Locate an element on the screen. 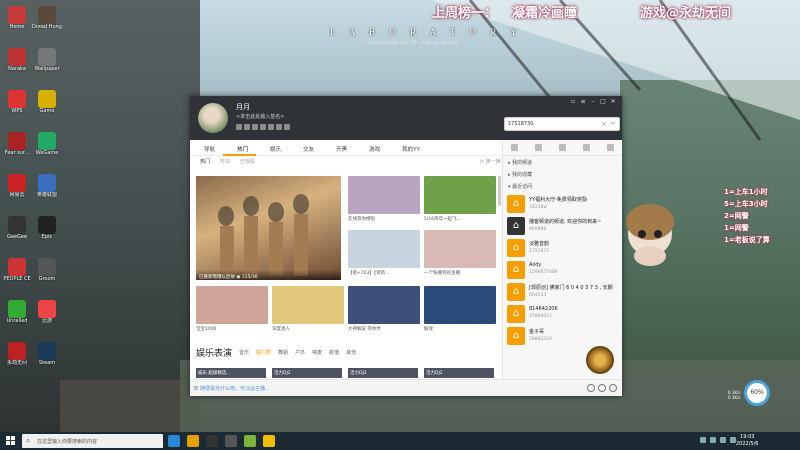  taskbar-search-input: 在这里输入你要搜索的内容 is located at coordinates (67, 441).